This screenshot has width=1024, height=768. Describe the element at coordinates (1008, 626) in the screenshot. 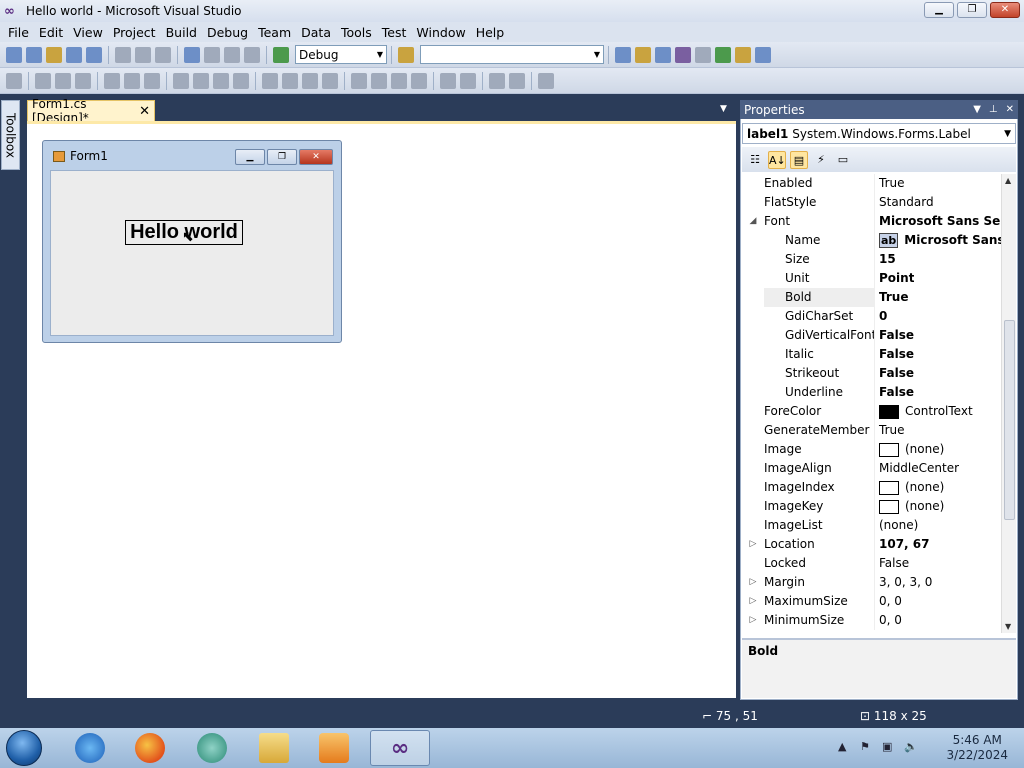

I see `scroll-down-icon: ▼` at that location.